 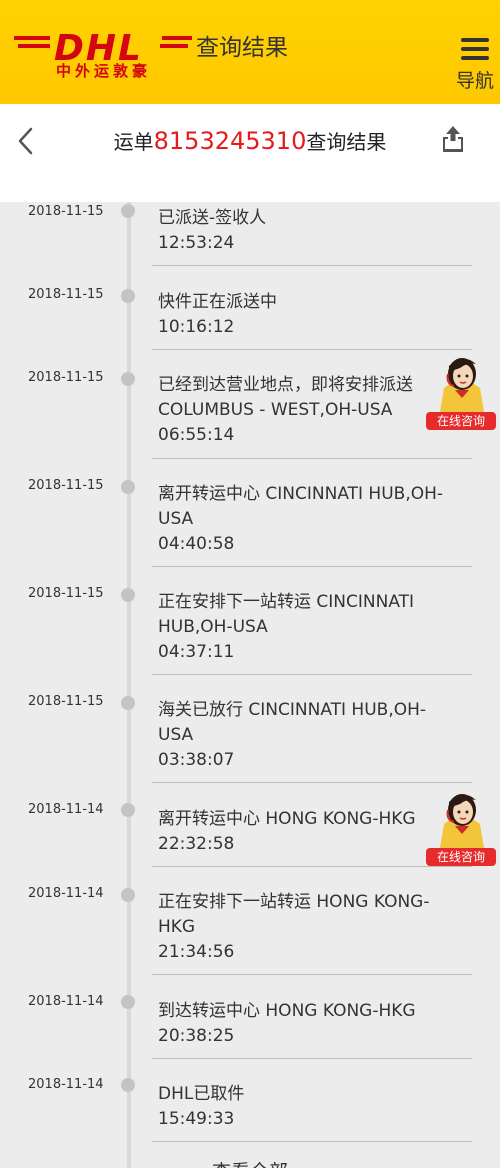 What do you see at coordinates (308, 519) in the screenshot?
I see `event-detail: 离开转运中心 CINCINNATI HUB,OH- USA 04:40:58` at bounding box center [308, 519].